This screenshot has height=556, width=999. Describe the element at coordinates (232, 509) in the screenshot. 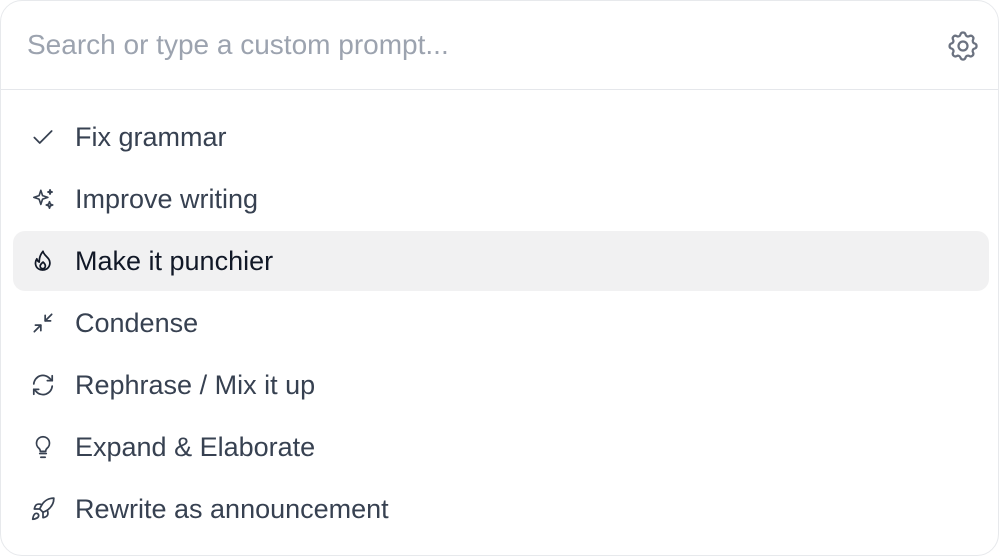

I see `menu-item-label: Rewrite as announcement` at that location.